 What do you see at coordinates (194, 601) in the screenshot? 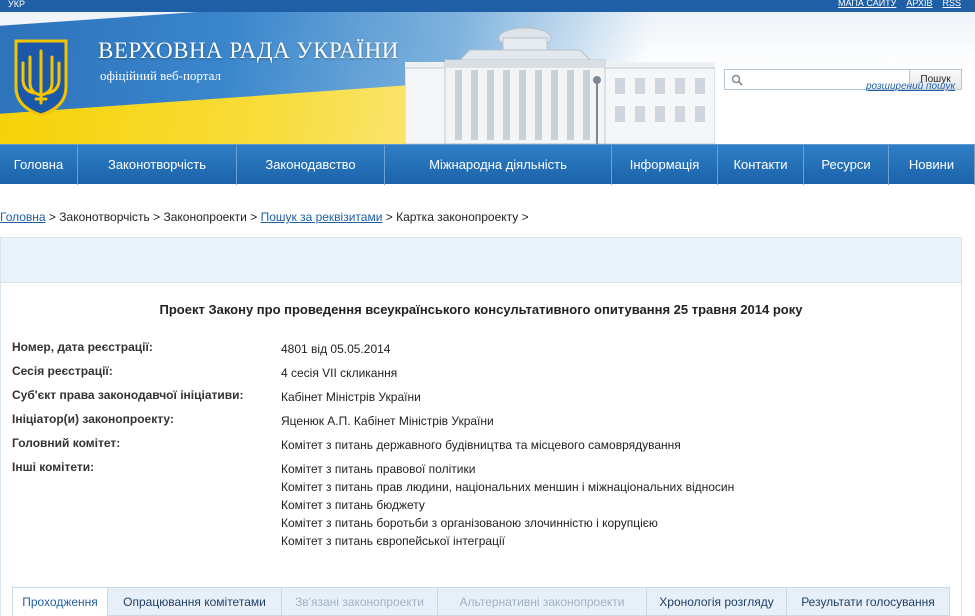
I see `tab-committees: Опрацювання комітетами` at bounding box center [194, 601].